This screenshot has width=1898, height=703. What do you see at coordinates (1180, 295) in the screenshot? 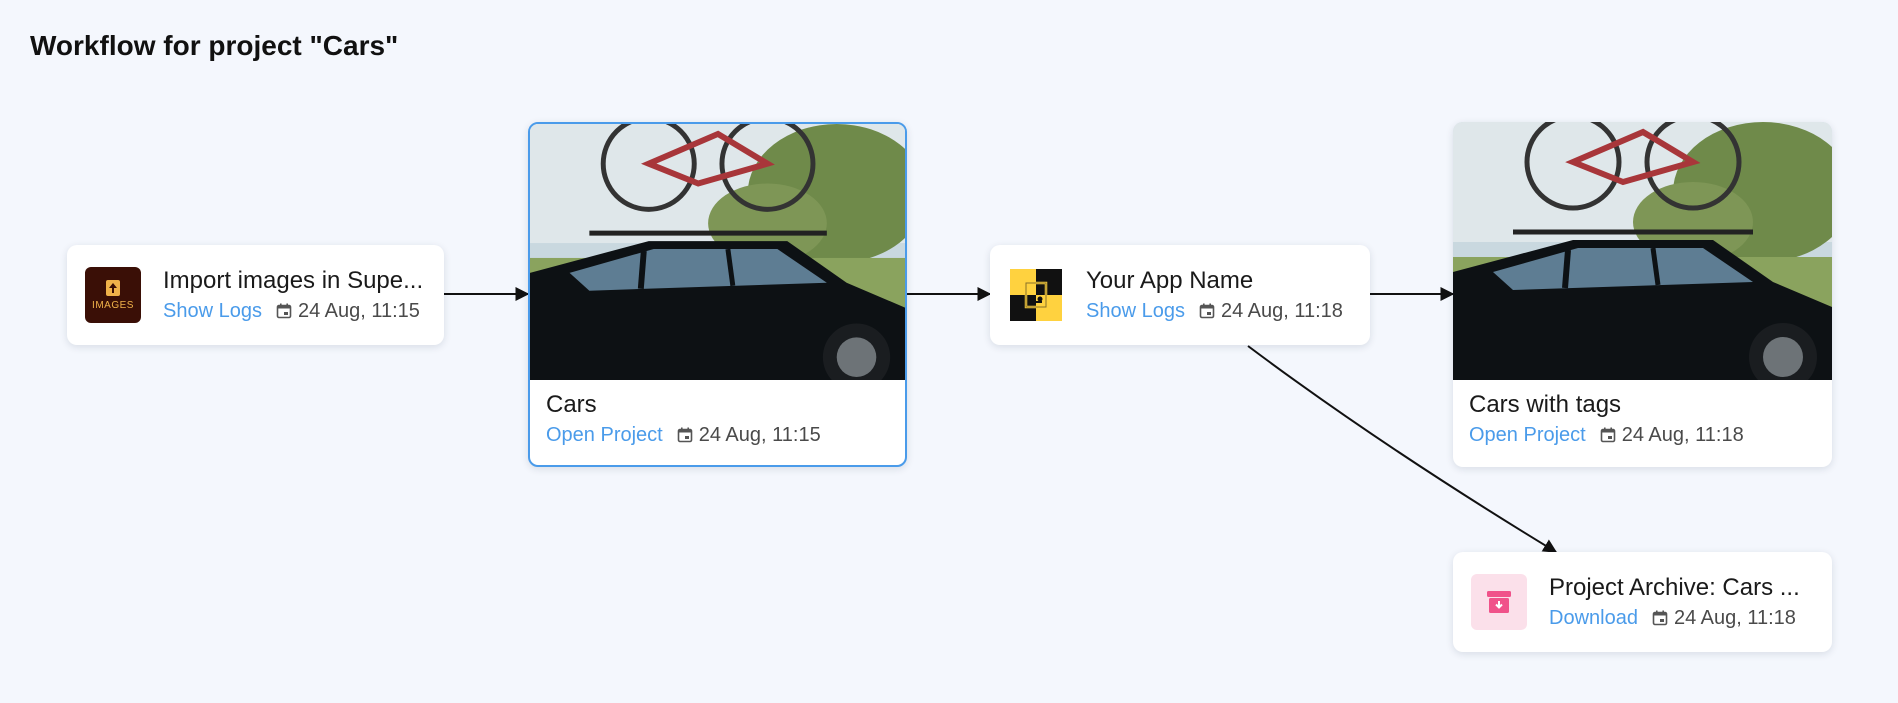
I see `node-app: Your App Name Show Logs 24 Aug, 11:18` at bounding box center [1180, 295].